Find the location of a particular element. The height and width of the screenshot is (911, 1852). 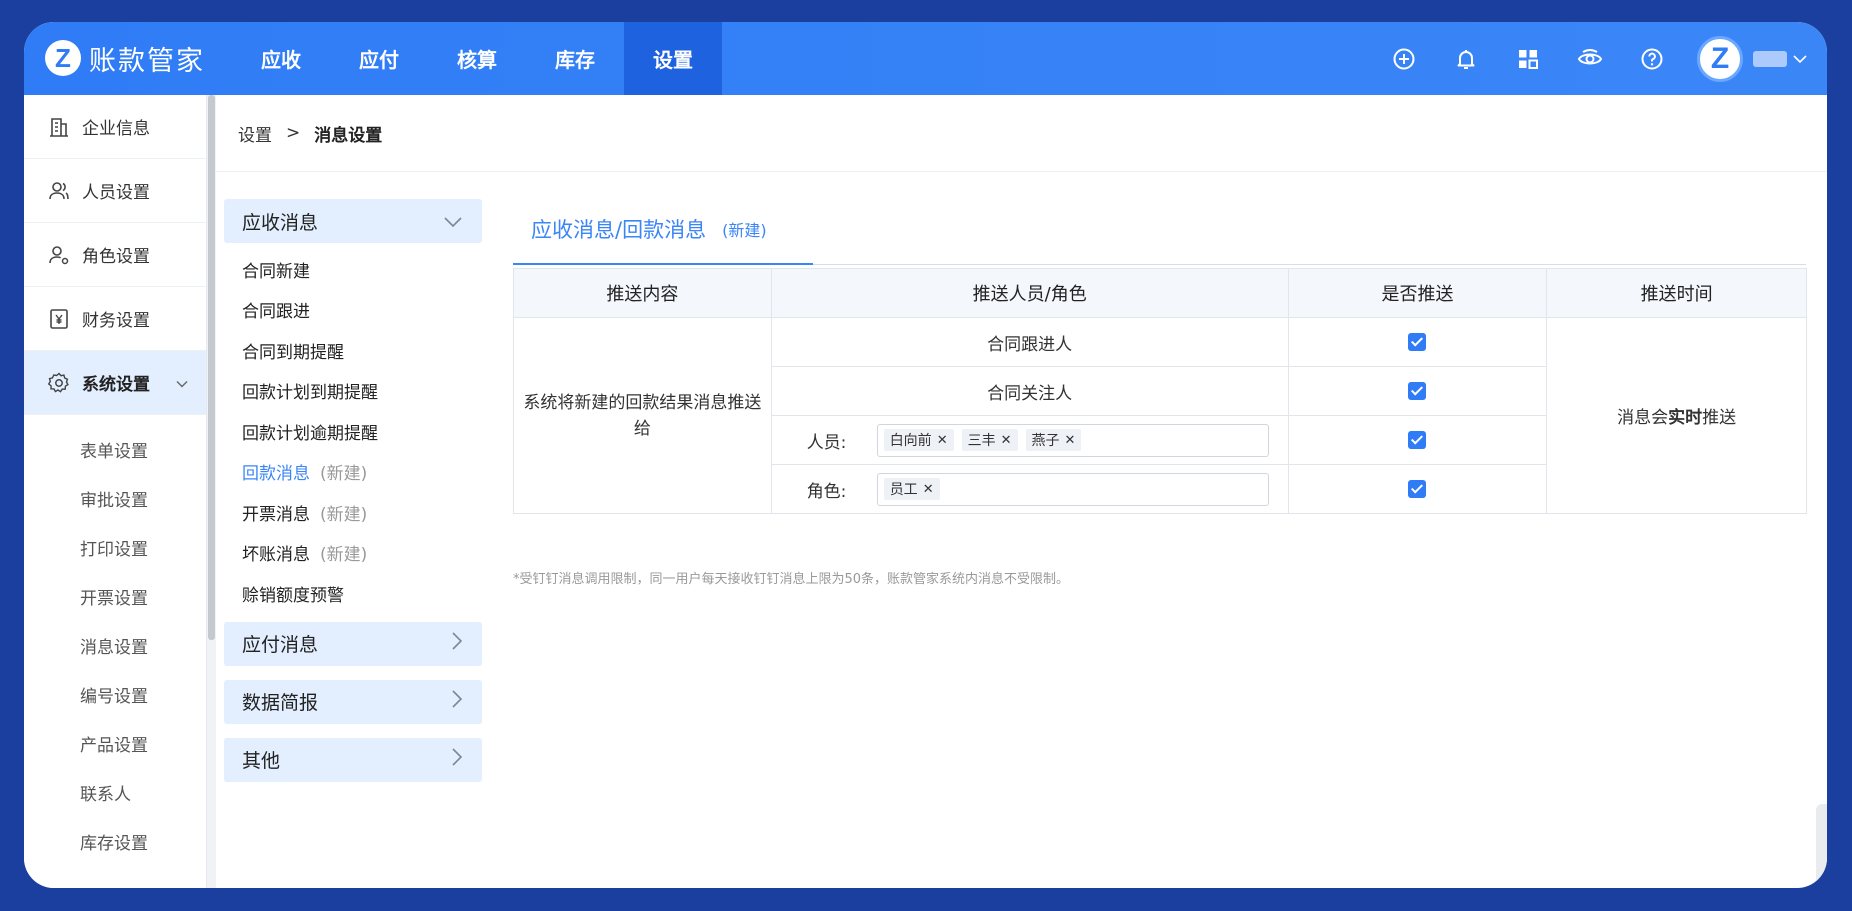

tab-title: 应收消息/回款消息 is located at coordinates (619, 230).